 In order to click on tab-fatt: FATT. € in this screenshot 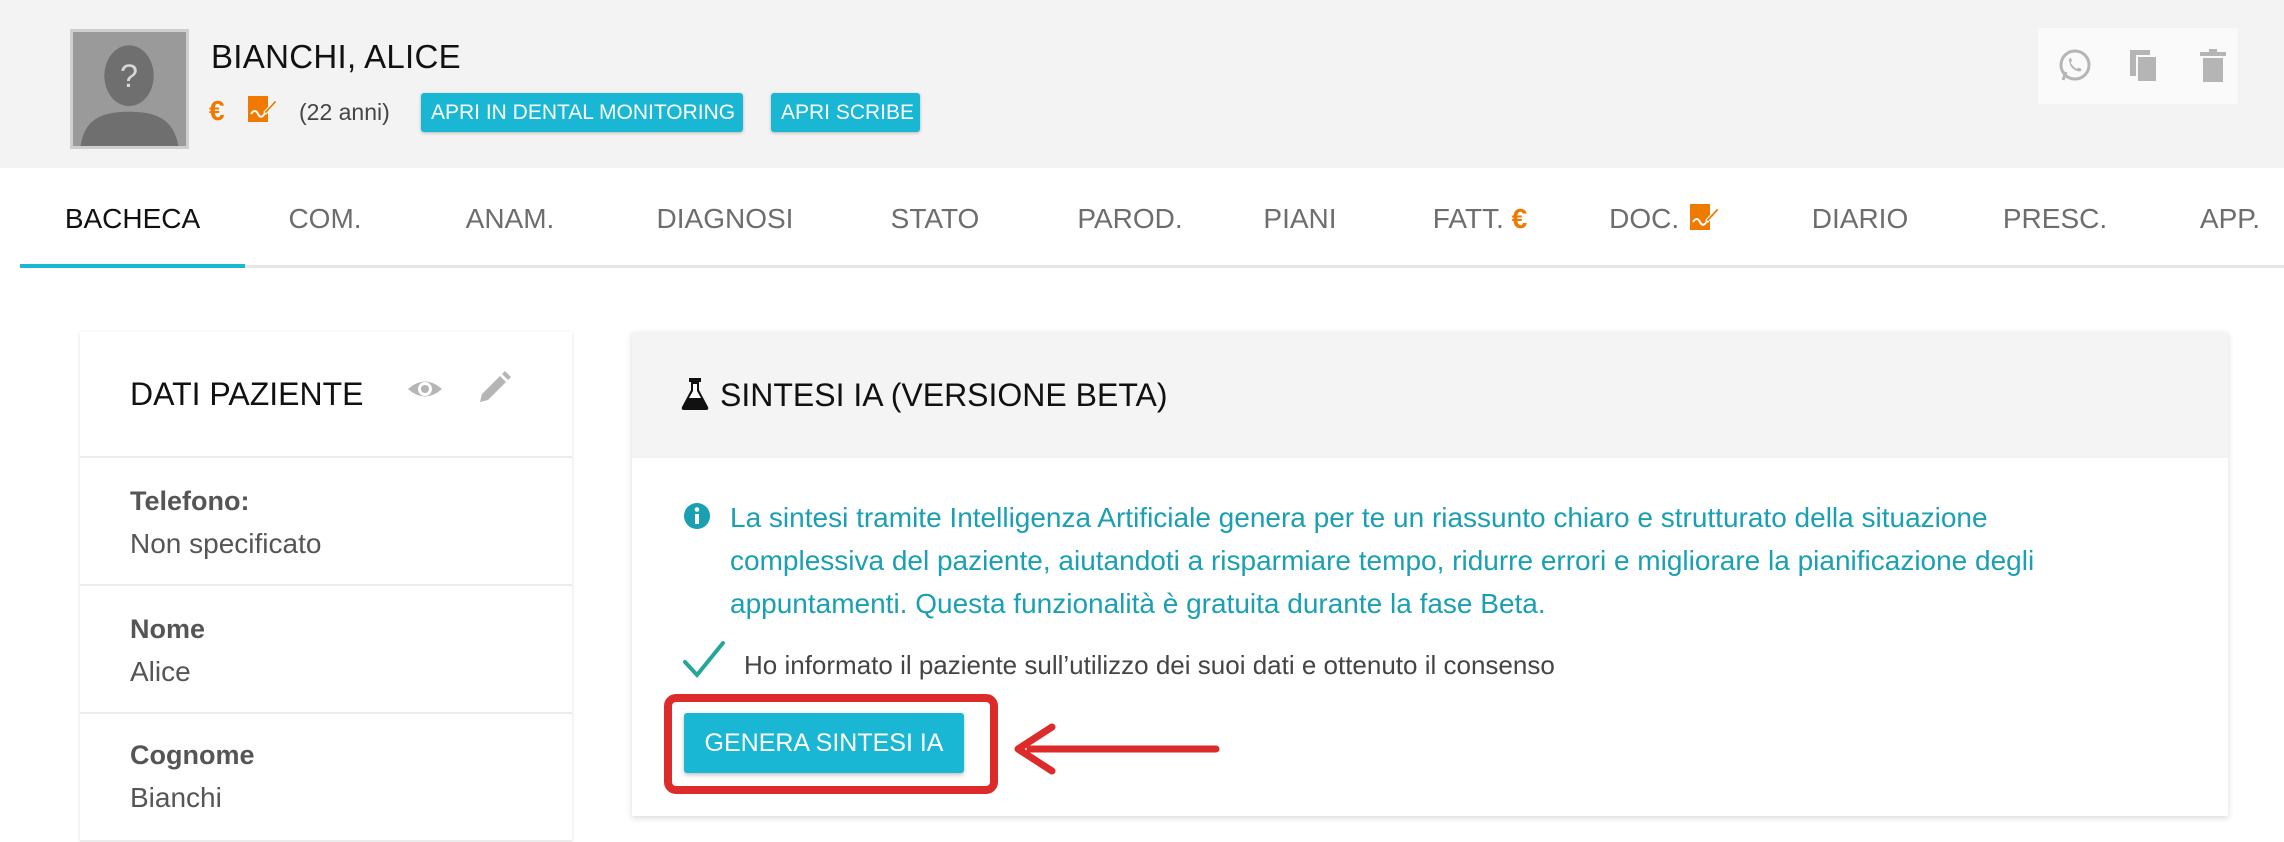, I will do `click(1480, 218)`.